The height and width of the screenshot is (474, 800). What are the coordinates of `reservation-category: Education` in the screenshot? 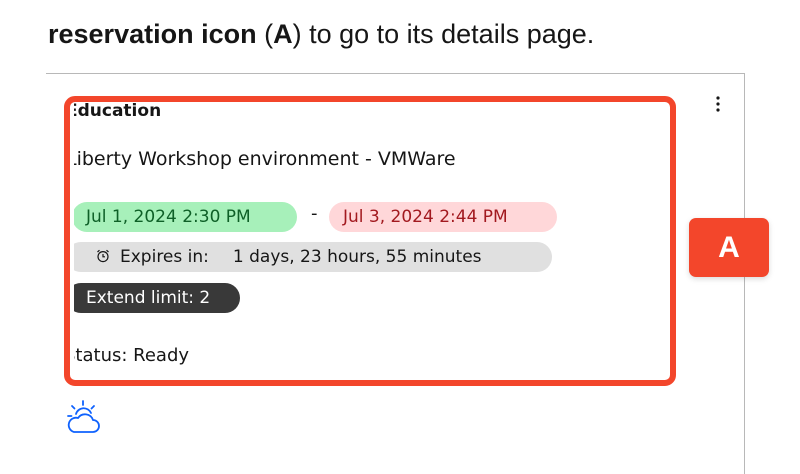 It's located at (118, 111).